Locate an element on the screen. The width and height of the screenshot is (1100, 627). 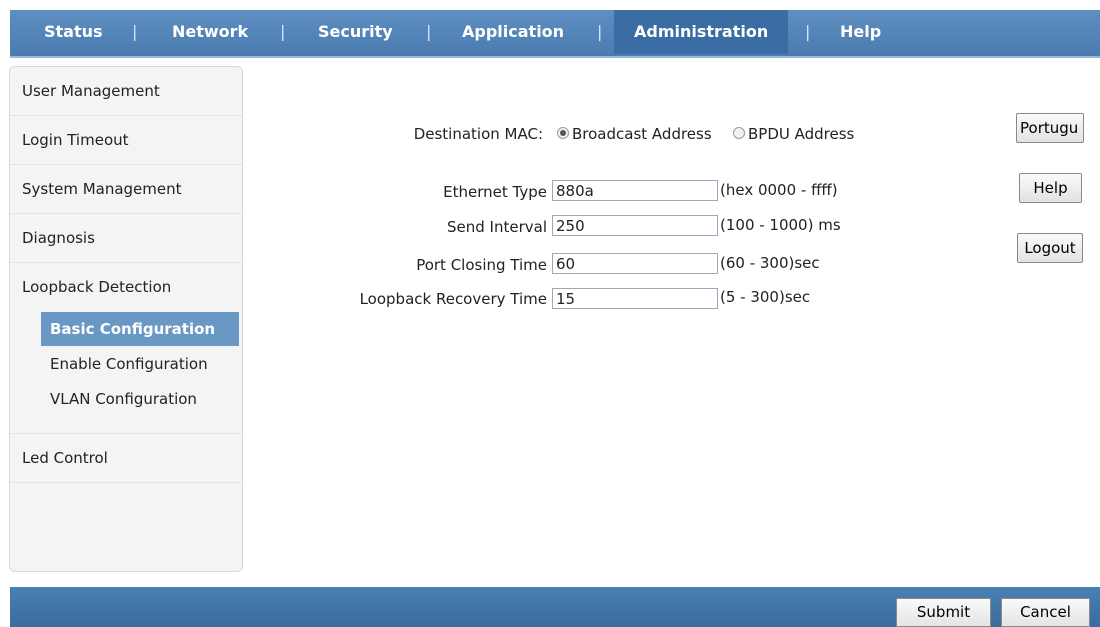
sidebar-item-diagnosis: Diagnosis is located at coordinates (126, 238).